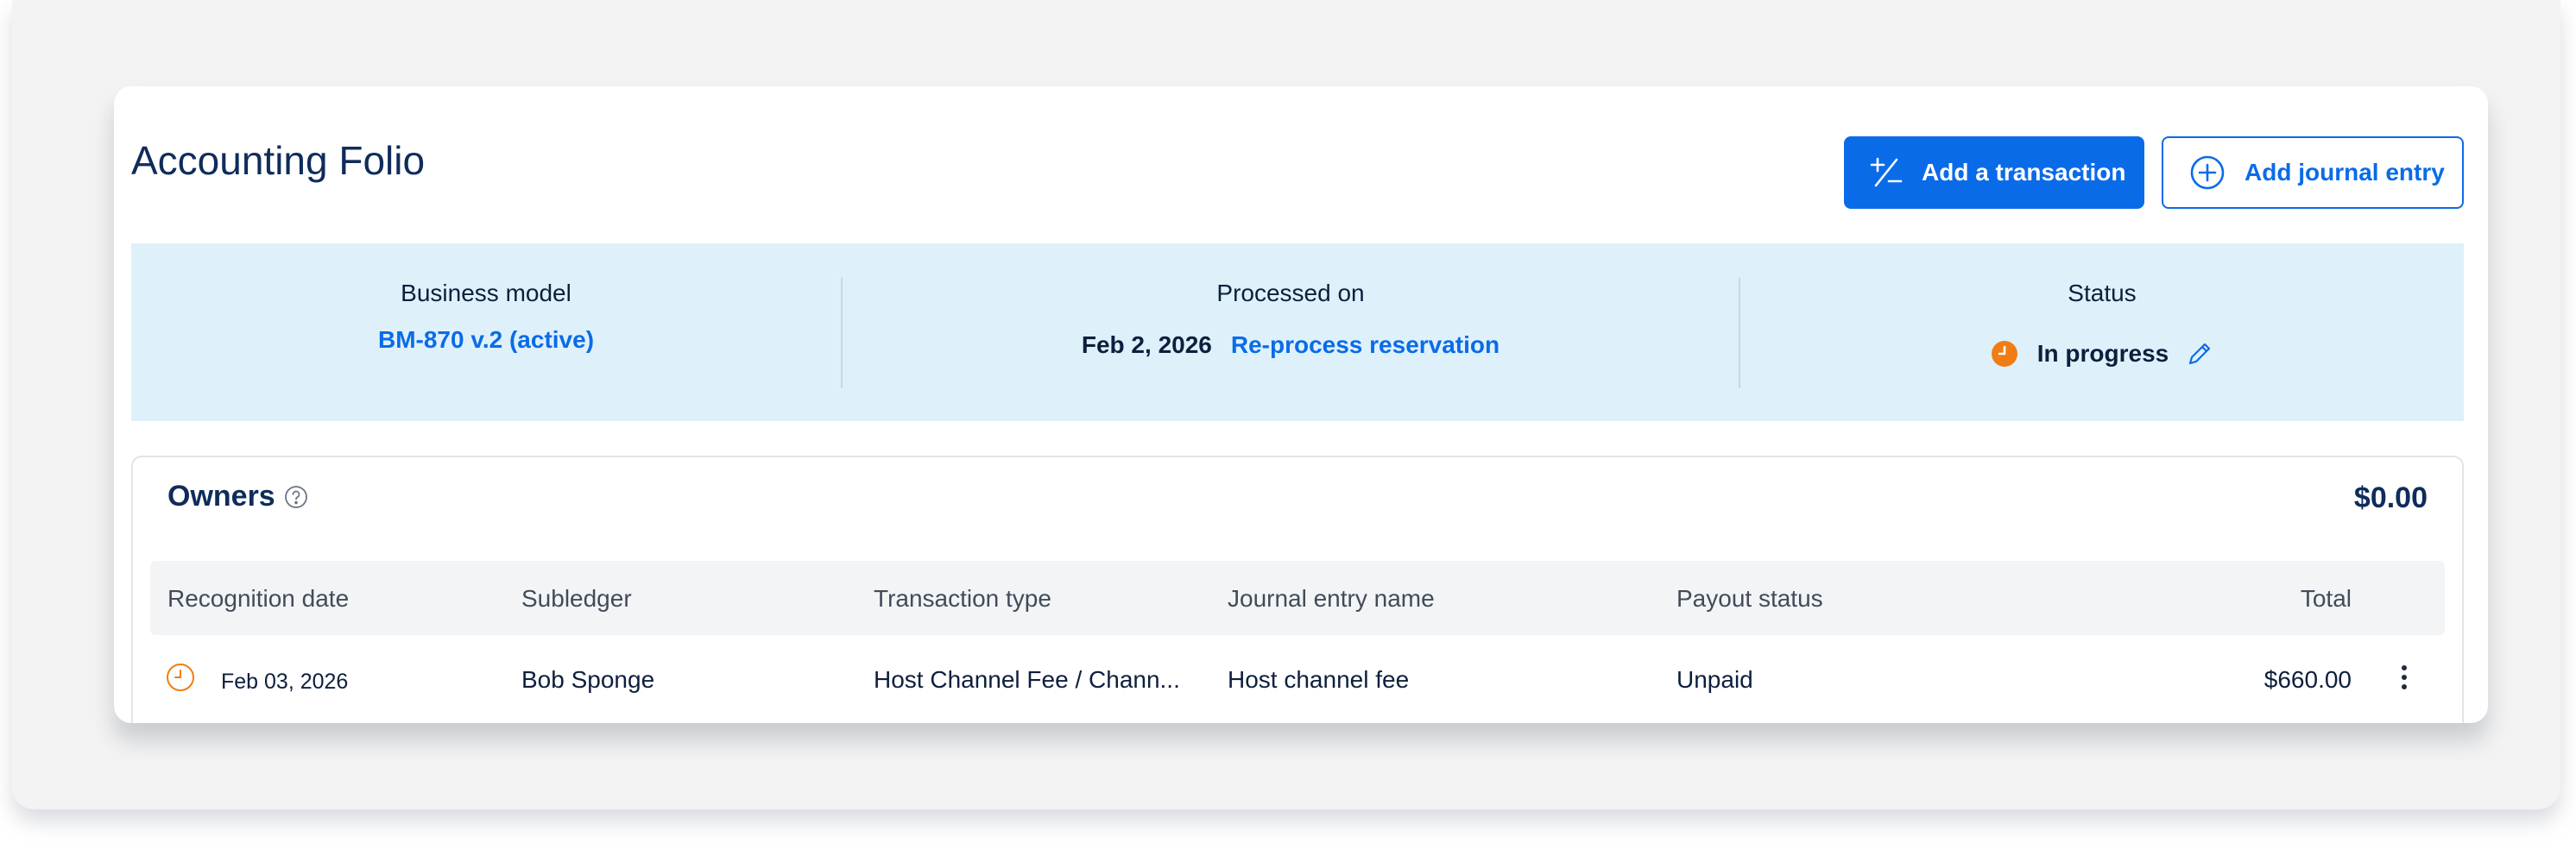  What do you see at coordinates (1365, 345) in the screenshot?
I see `reprocess-reservation-link: Re-process reservation` at bounding box center [1365, 345].